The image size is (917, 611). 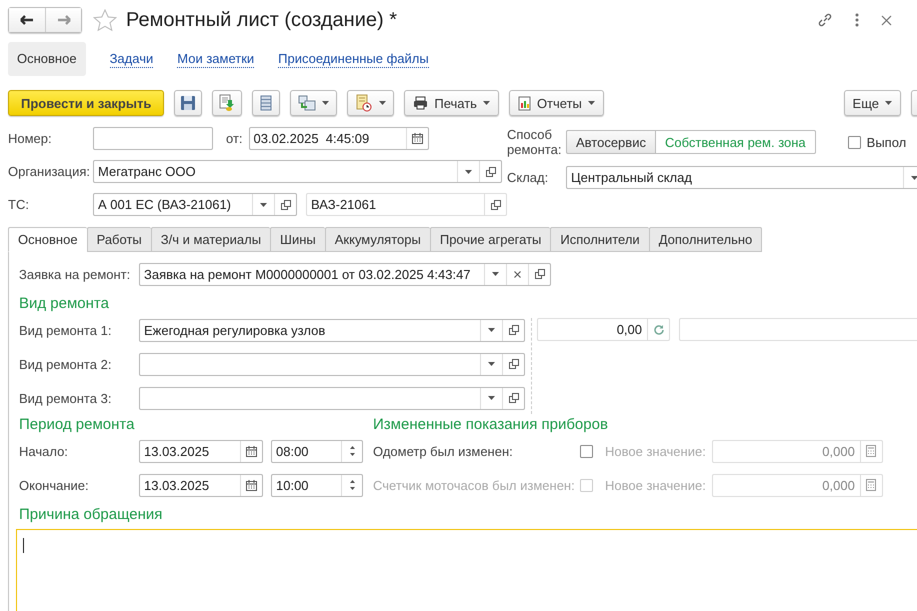 What do you see at coordinates (406, 204) in the screenshot?
I see `model-field: ВАЗ-21061` at bounding box center [406, 204].